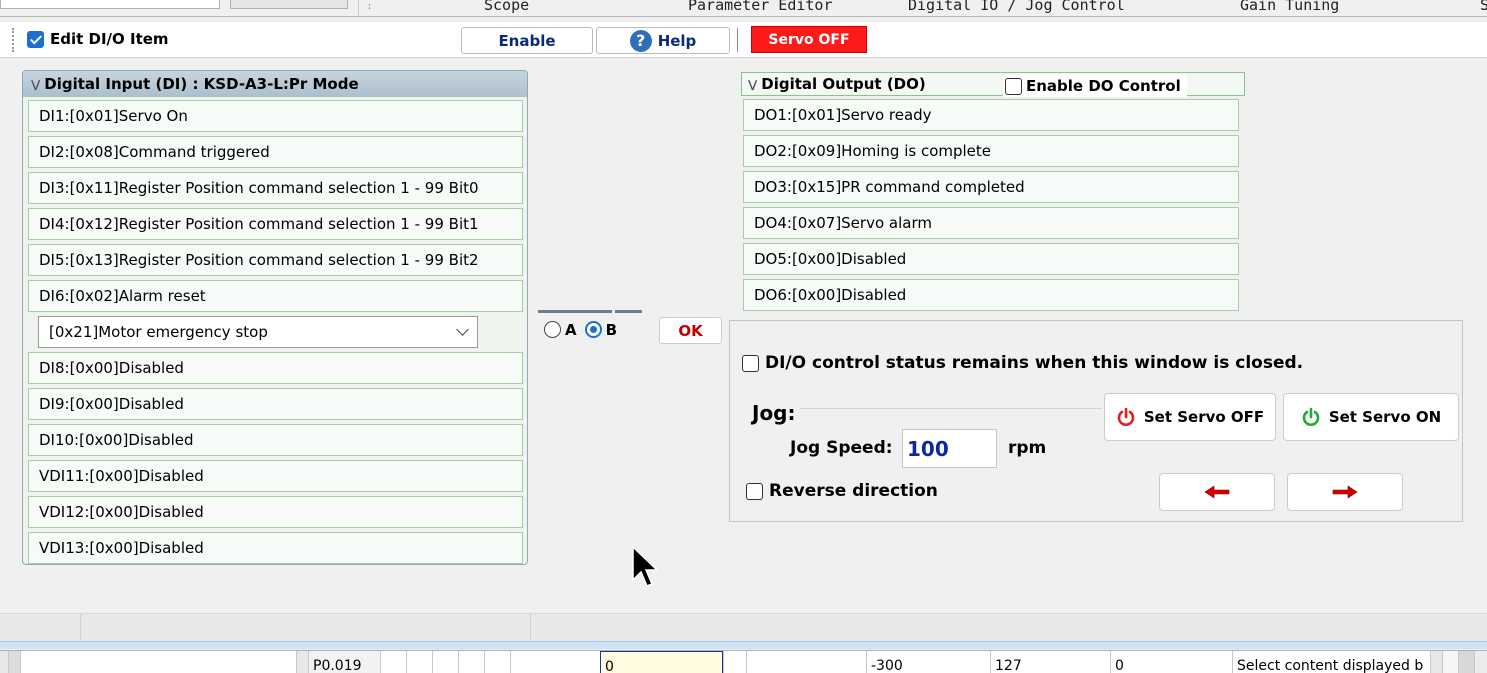 The height and width of the screenshot is (673, 1487). I want to click on chevron-down-icon, so click(462, 329).